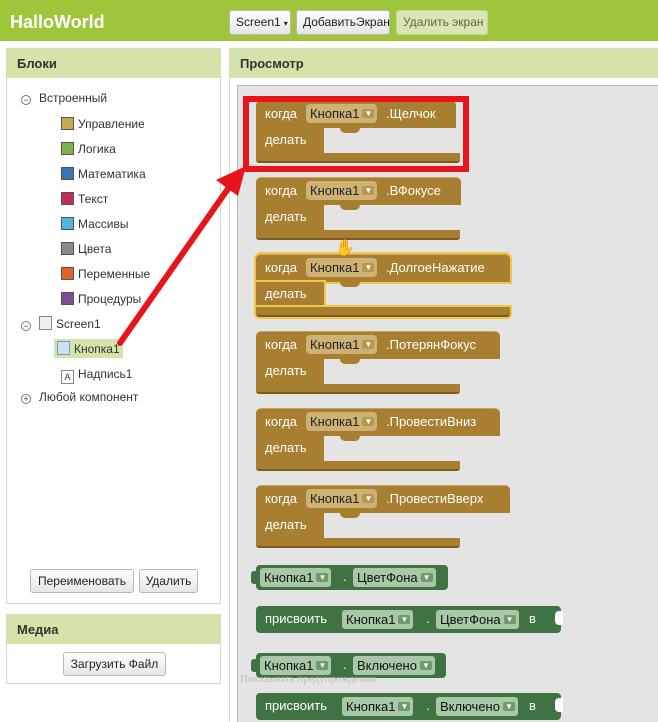 This screenshot has width=658, height=722. Describe the element at coordinates (345, 248) in the screenshot. I see `hand-cursor-icon: ✋` at that location.